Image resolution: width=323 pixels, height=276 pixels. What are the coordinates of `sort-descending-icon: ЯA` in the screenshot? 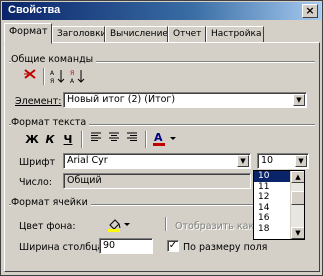 It's located at (78, 77).